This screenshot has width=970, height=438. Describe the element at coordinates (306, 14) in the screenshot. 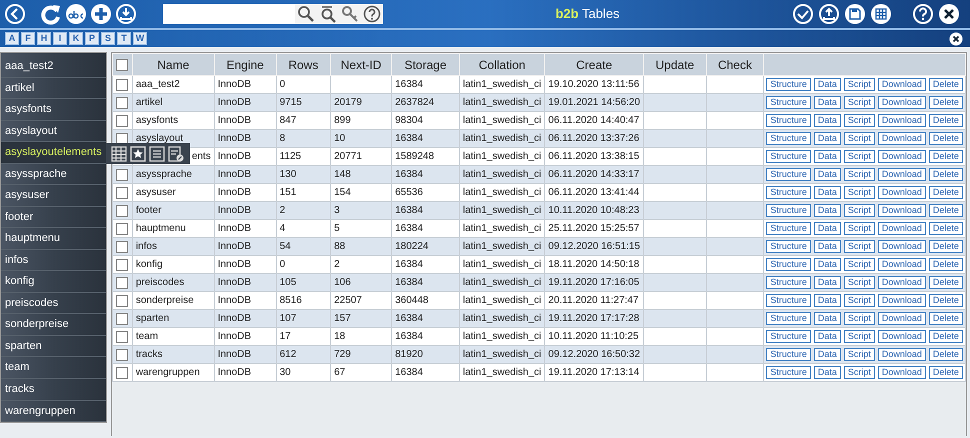

I see `search-icon` at that location.